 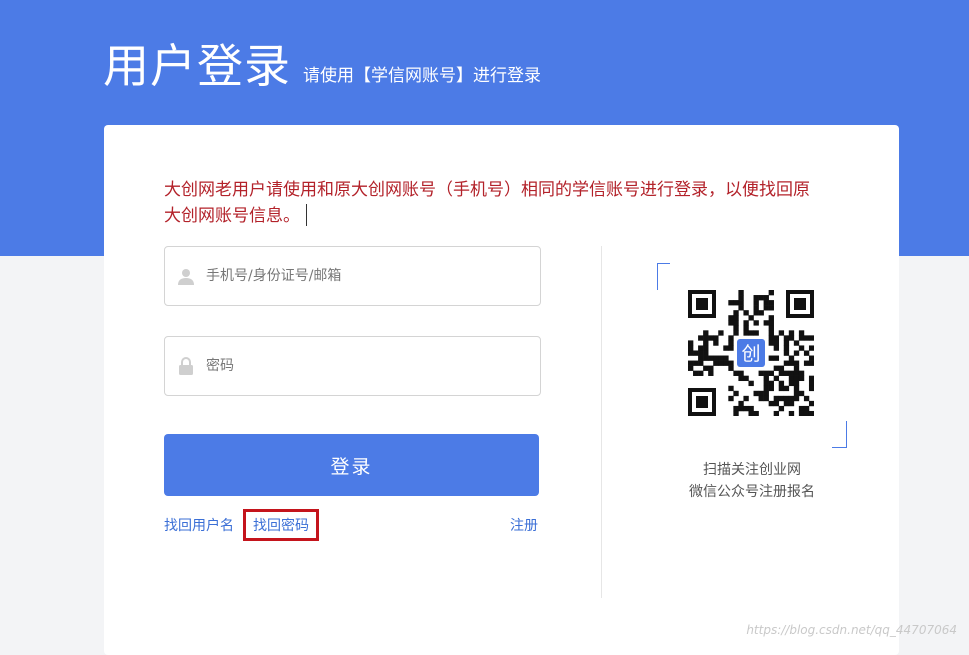 What do you see at coordinates (851, 630) in the screenshot?
I see `watermark: https://blog.csdn.net/qq_44707064` at bounding box center [851, 630].